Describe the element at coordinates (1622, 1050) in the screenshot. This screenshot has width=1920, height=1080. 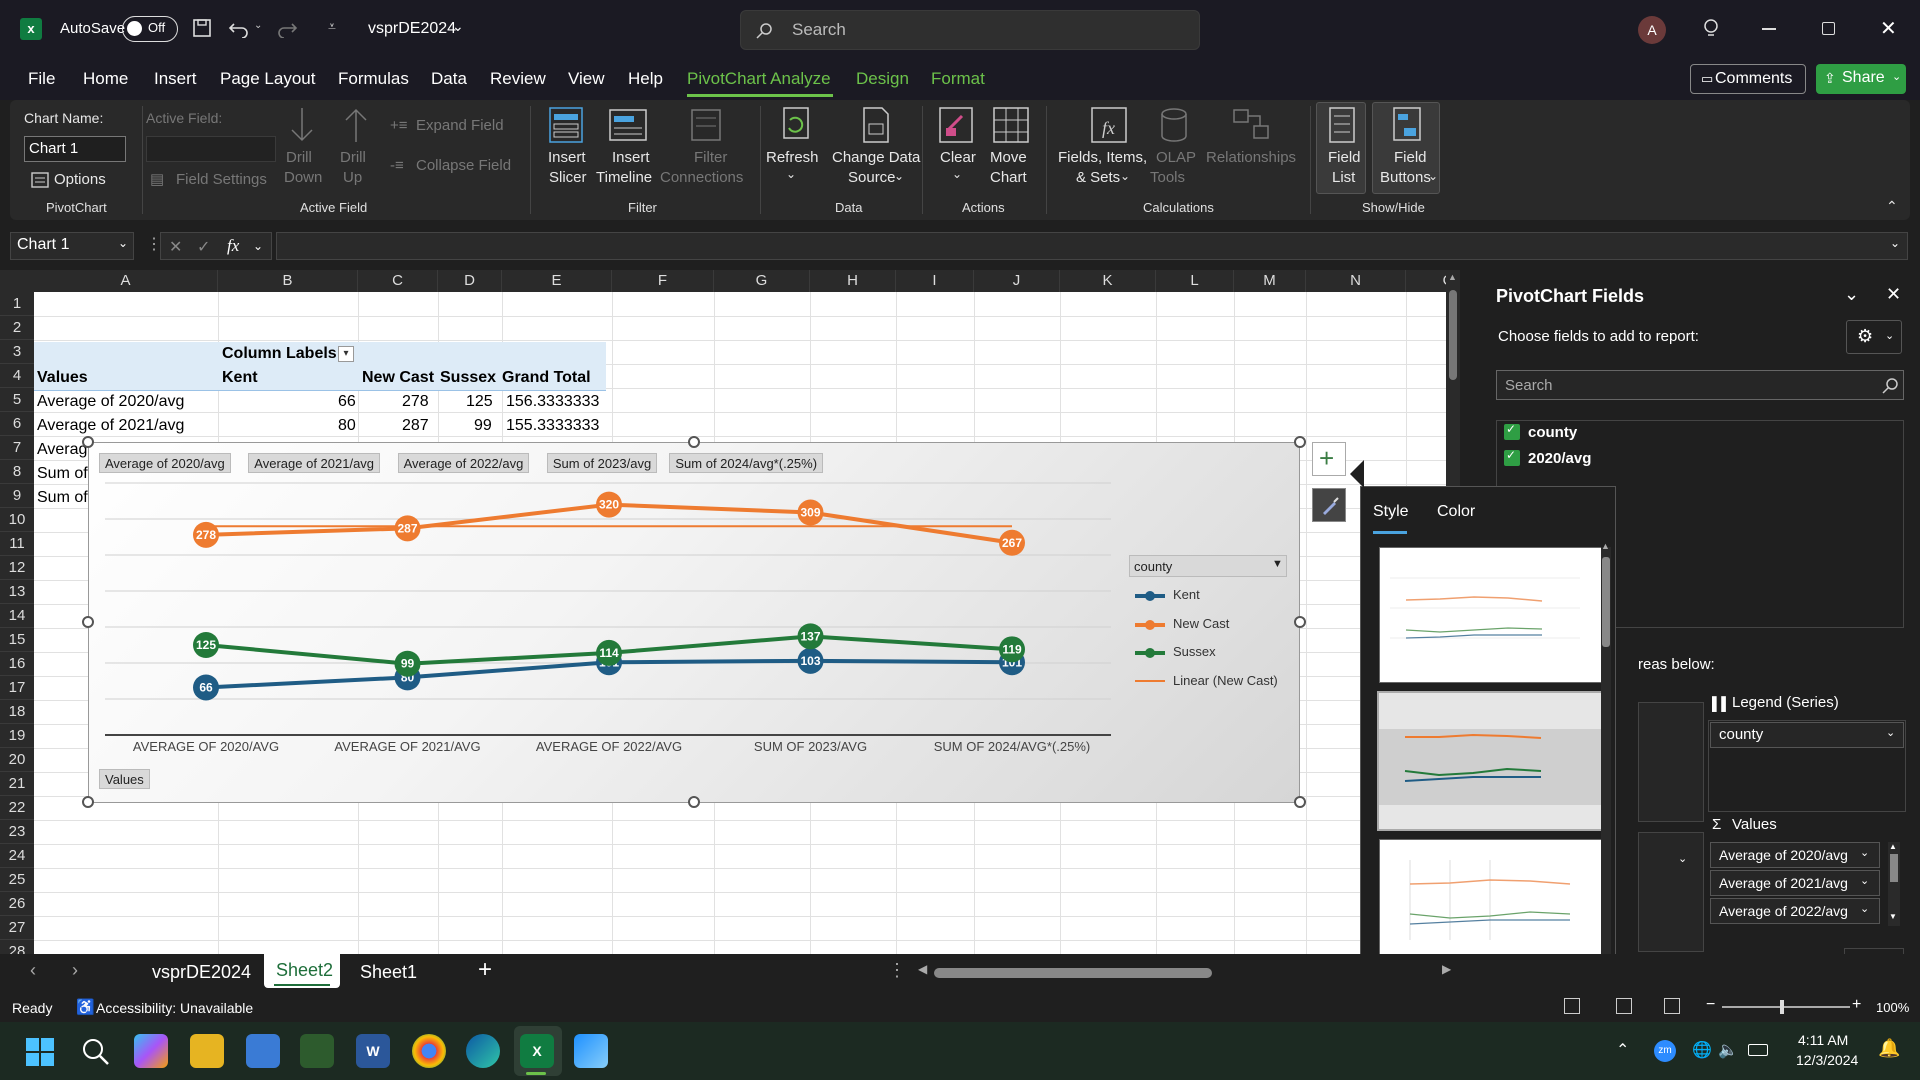
I see `show-hidden-icons: ⌃` at that location.